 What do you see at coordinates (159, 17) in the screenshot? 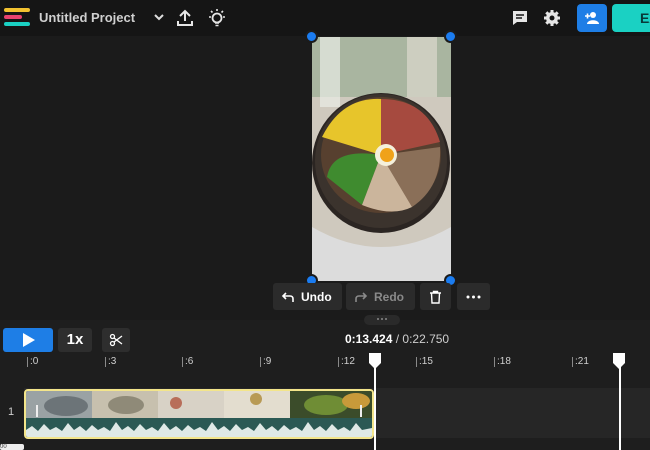
I see `chevron-down-icon` at bounding box center [159, 17].